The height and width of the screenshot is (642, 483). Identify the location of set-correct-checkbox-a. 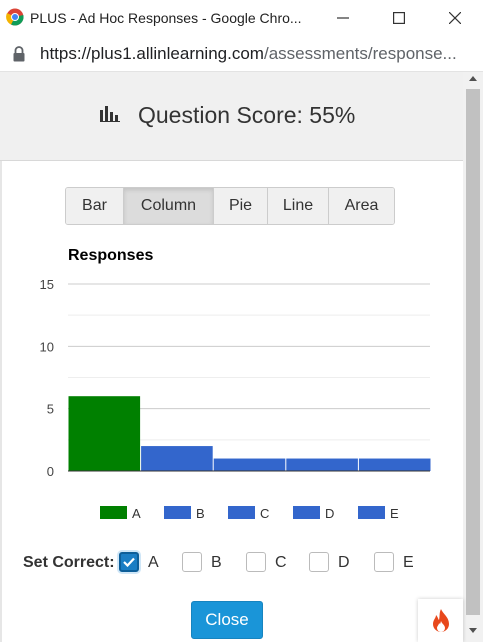
(129, 562).